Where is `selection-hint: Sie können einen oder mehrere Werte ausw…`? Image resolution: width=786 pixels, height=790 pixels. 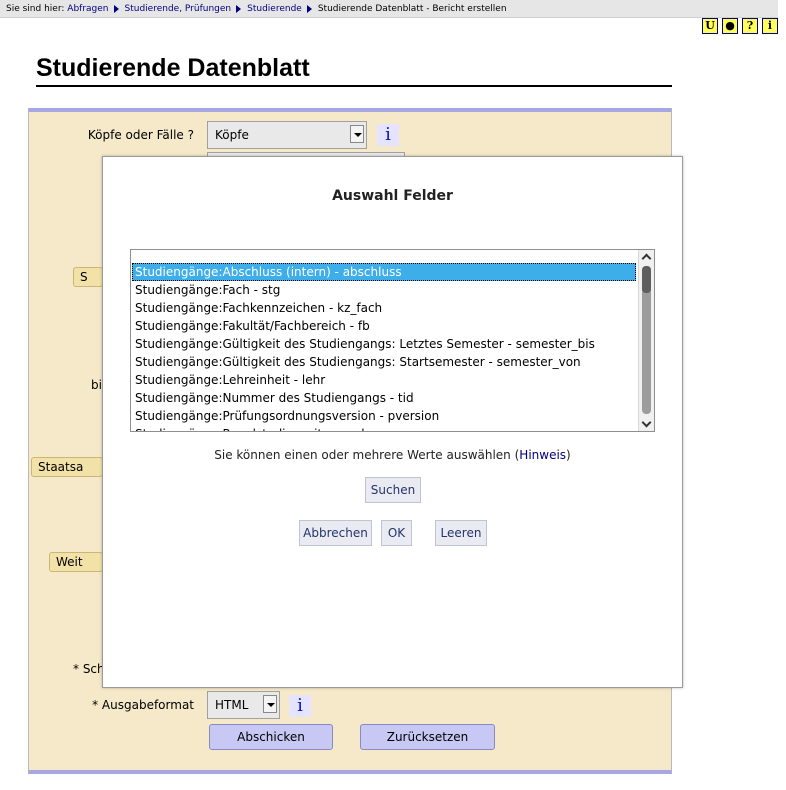 selection-hint: Sie können einen oder mehrere Werte ausw… is located at coordinates (392, 455).